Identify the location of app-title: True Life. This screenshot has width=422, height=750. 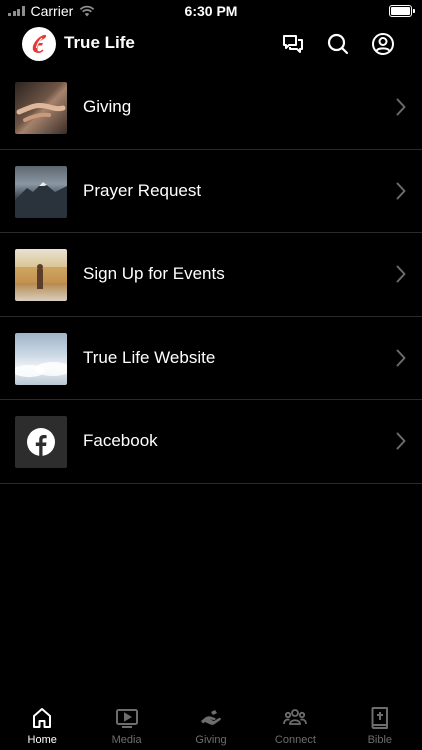
(99, 42).